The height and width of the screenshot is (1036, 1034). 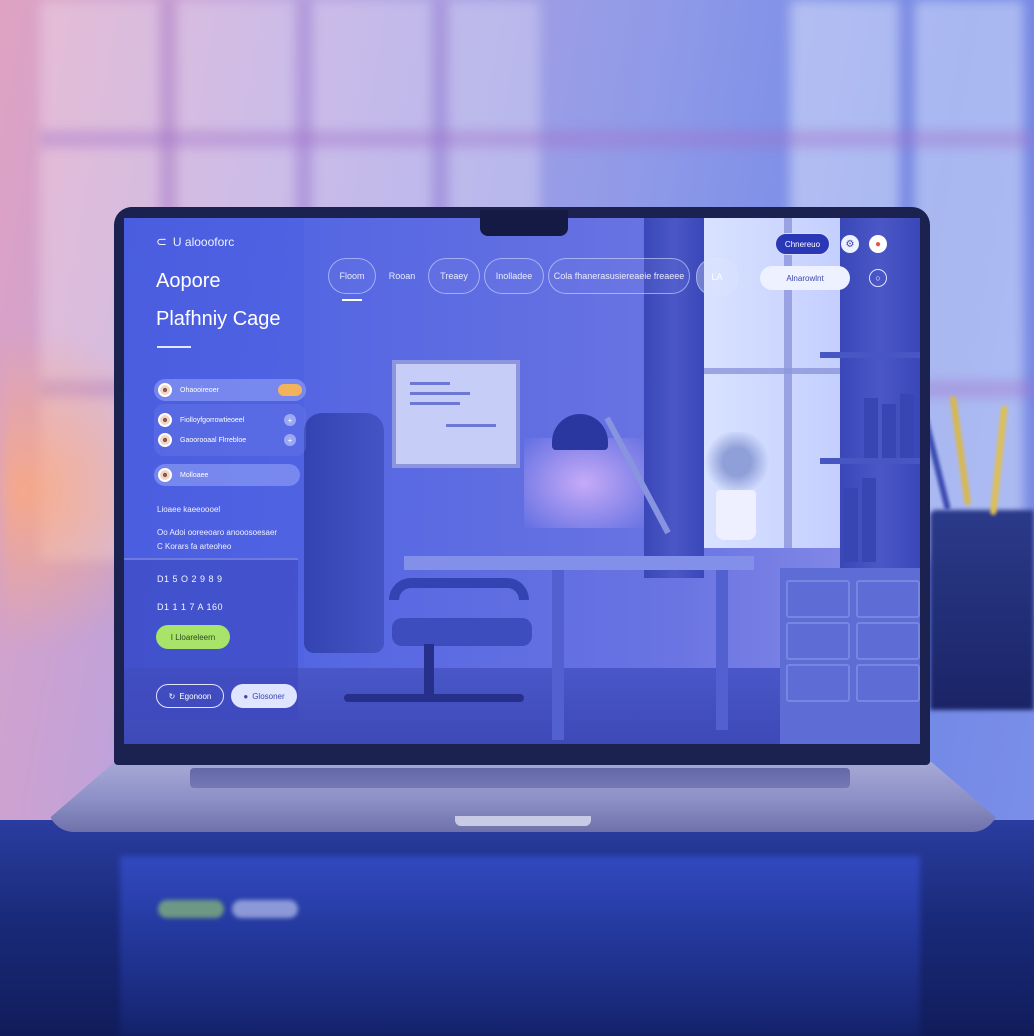 What do you see at coordinates (850, 244) in the screenshot?
I see `settings-icon: ⚙` at bounding box center [850, 244].